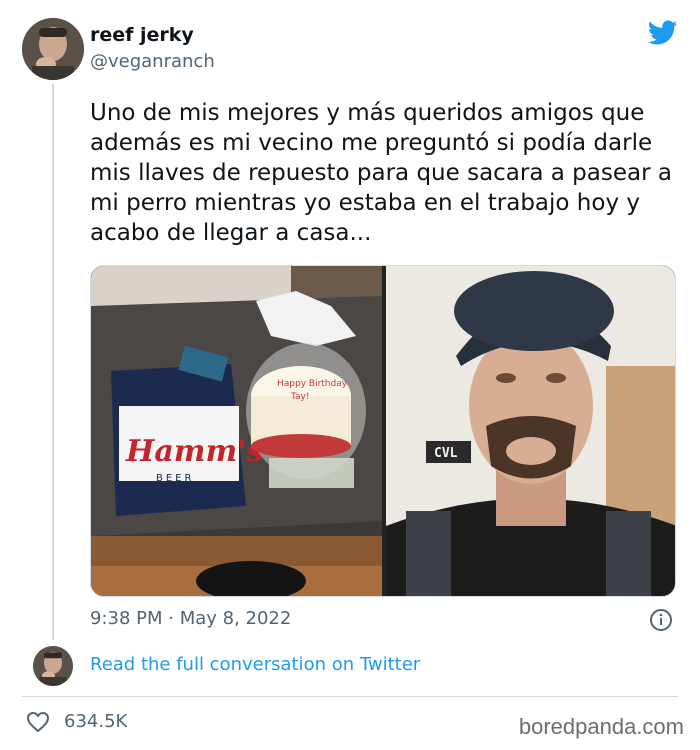 The height and width of the screenshot is (750, 700). I want to click on like-count: 634.5K, so click(95, 721).